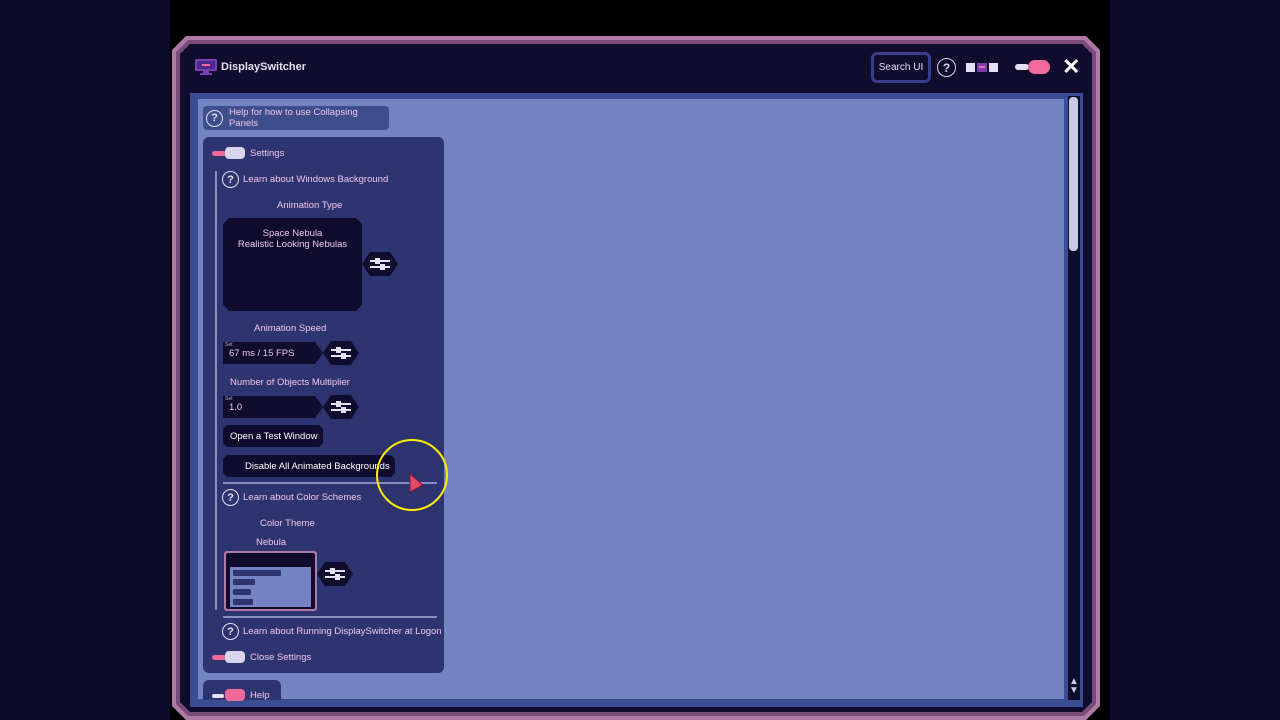 The image size is (1280, 720). What do you see at coordinates (416, 482) in the screenshot?
I see `mouse-cursor-icon` at bounding box center [416, 482].